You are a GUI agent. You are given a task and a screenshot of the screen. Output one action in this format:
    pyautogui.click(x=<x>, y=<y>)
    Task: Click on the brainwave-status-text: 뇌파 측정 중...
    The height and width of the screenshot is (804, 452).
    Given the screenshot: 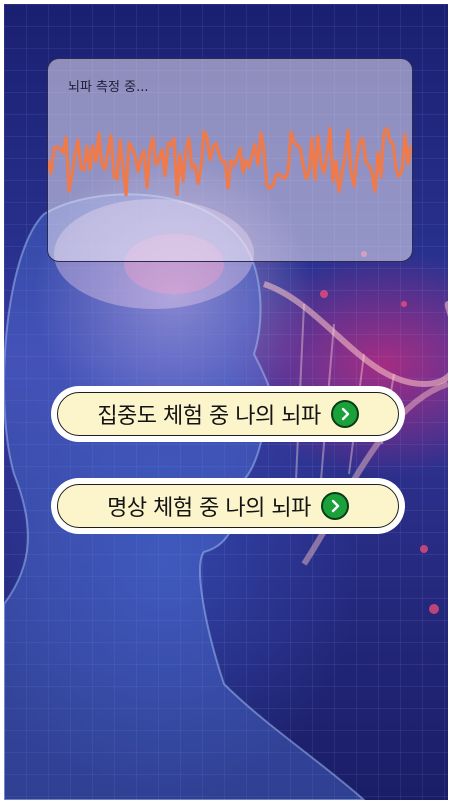 What is the action you would take?
    pyautogui.click(x=108, y=87)
    